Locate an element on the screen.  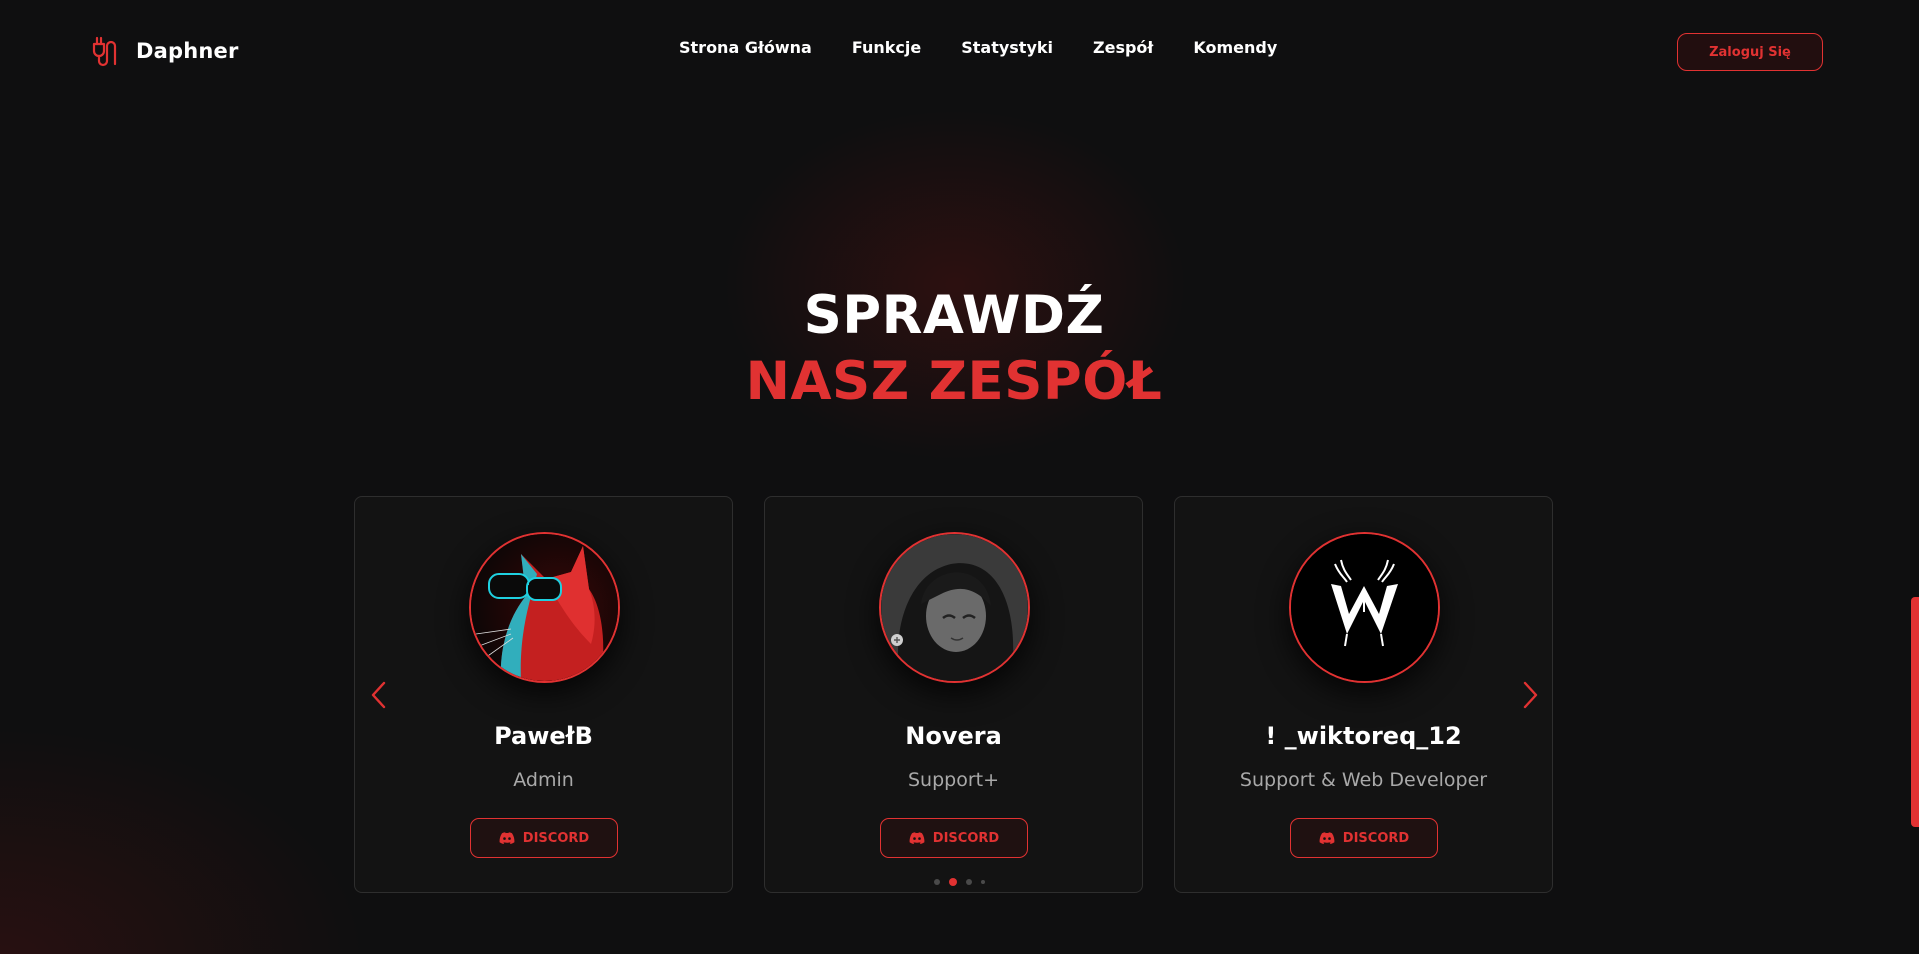
team-card: PawełB Admin DISCORD is located at coordinates (543, 694).